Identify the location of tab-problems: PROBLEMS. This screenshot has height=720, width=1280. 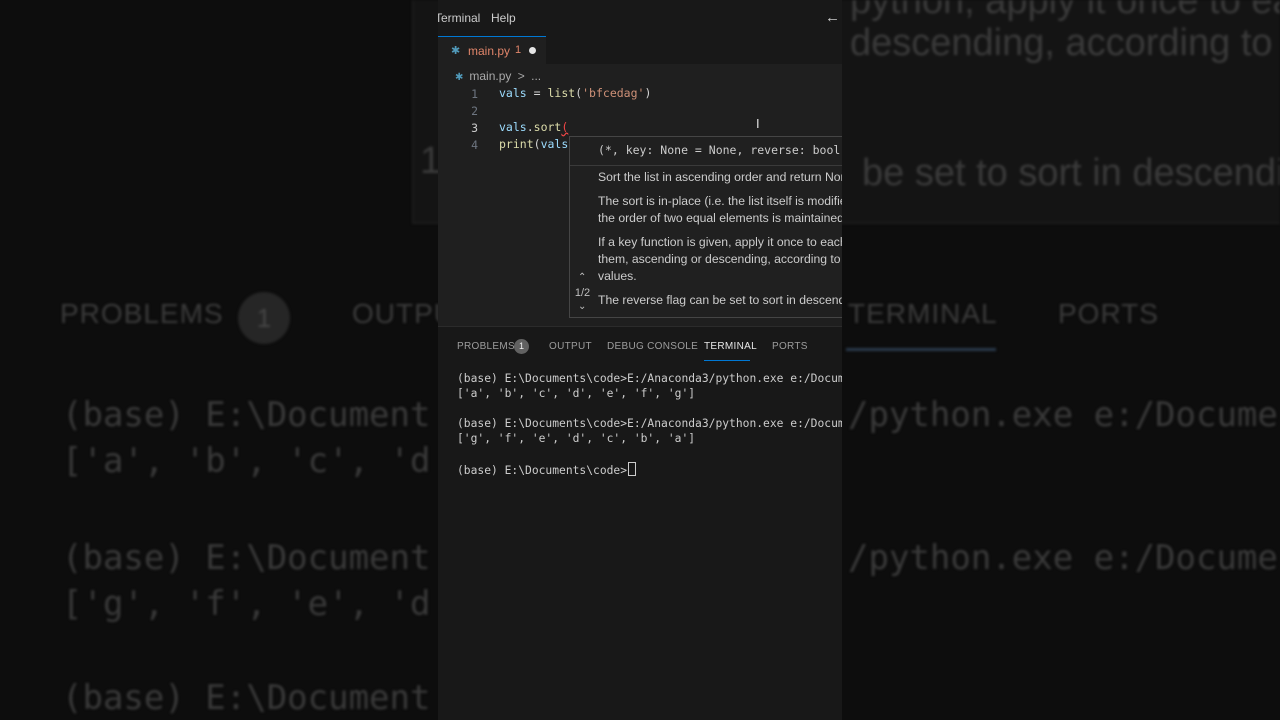
(486, 346).